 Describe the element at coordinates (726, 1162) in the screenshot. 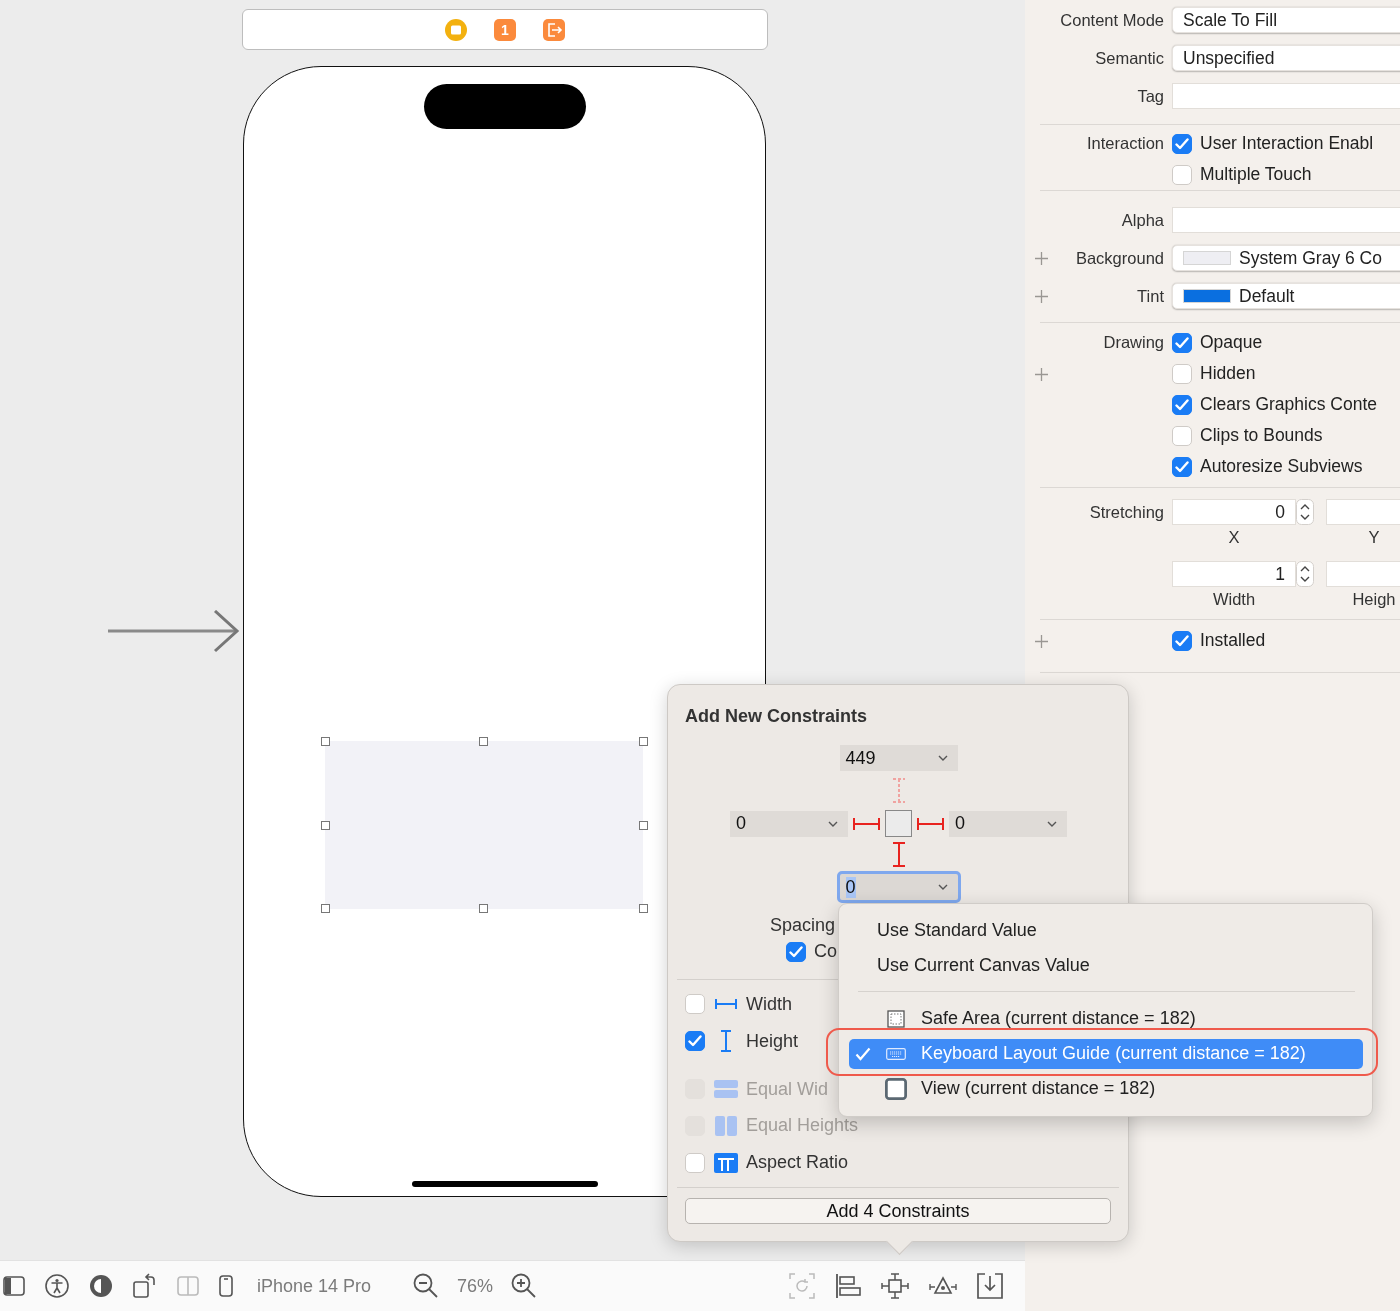

I see `aspect-ratio-icon` at that location.